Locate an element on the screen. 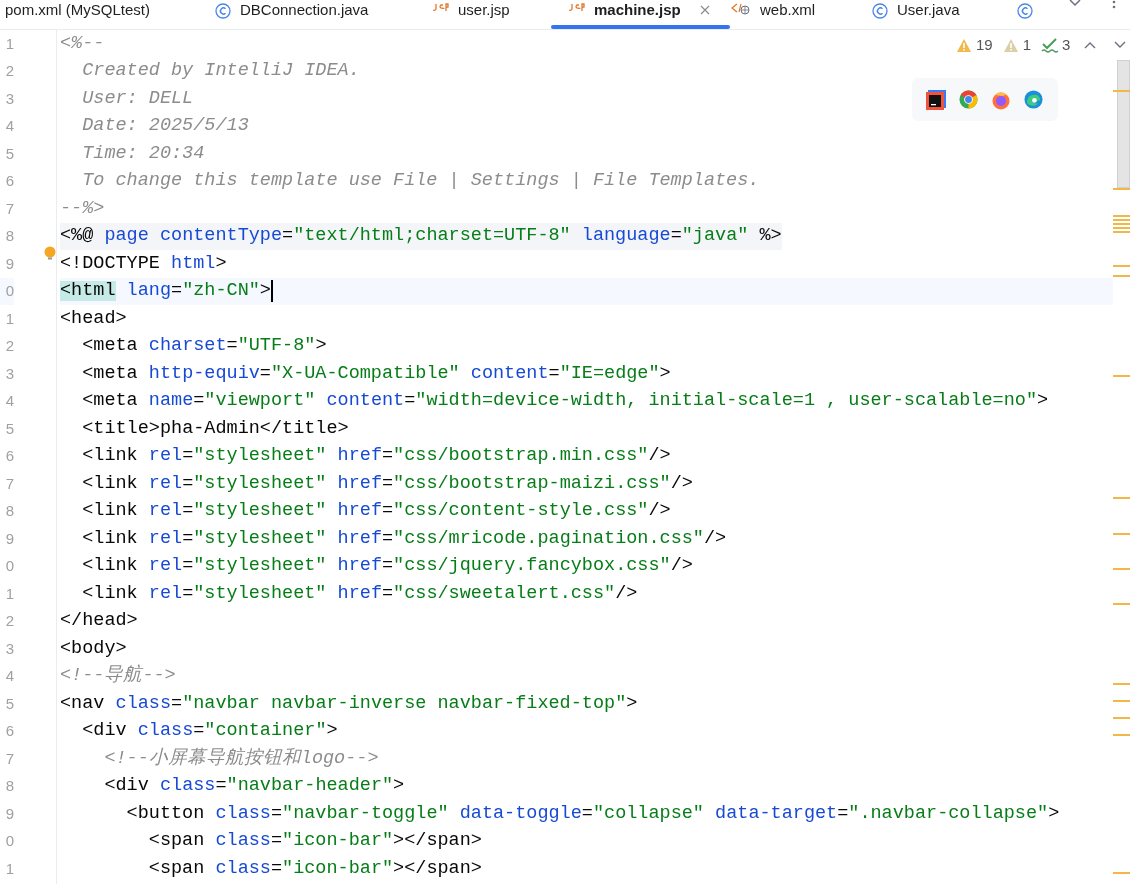 Image resolution: width=1130 pixels, height=884 pixels. warning-icon is located at coordinates (964, 45).